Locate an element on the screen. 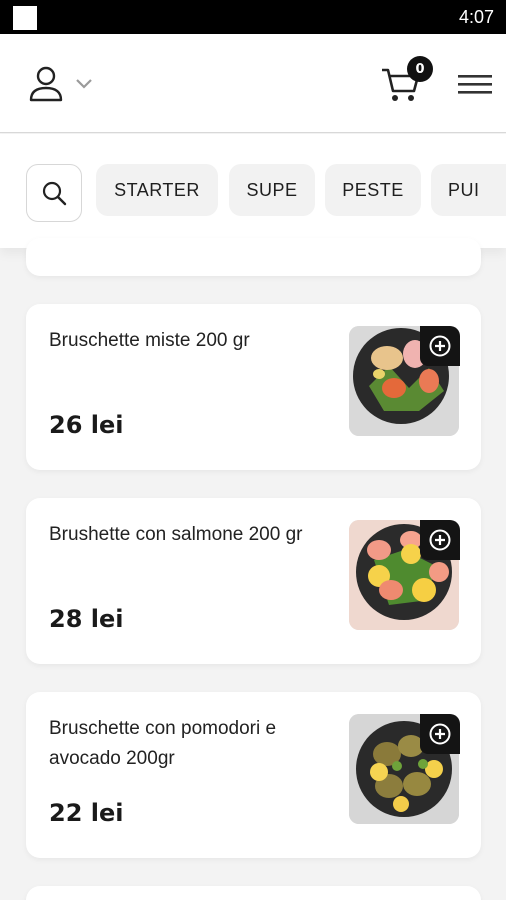 The width and height of the screenshot is (506, 900). account-dropdown-toggle is located at coordinates (84, 83).